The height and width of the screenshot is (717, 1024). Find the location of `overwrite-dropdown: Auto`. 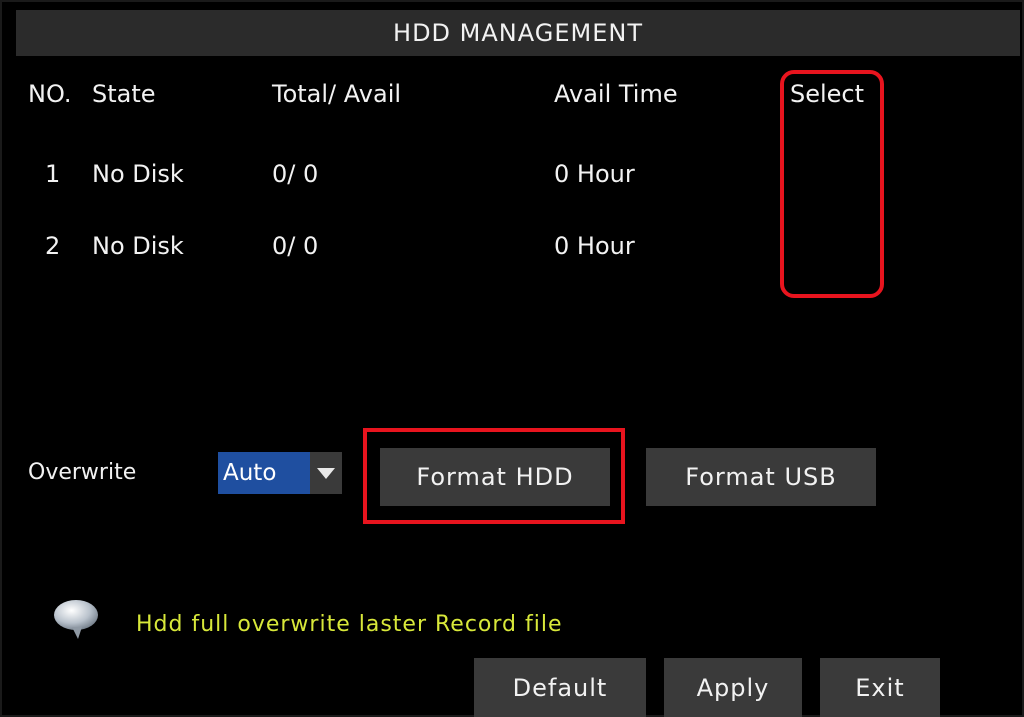

overwrite-dropdown: Auto is located at coordinates (280, 473).